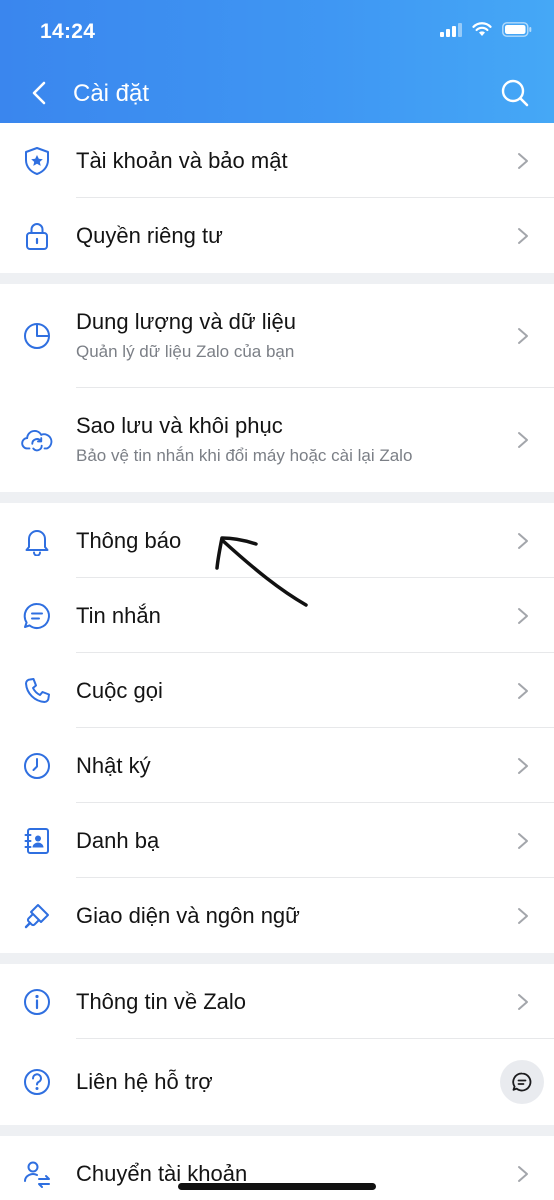  Describe the element at coordinates (37, 440) in the screenshot. I see `cloud-sync-icon` at that location.